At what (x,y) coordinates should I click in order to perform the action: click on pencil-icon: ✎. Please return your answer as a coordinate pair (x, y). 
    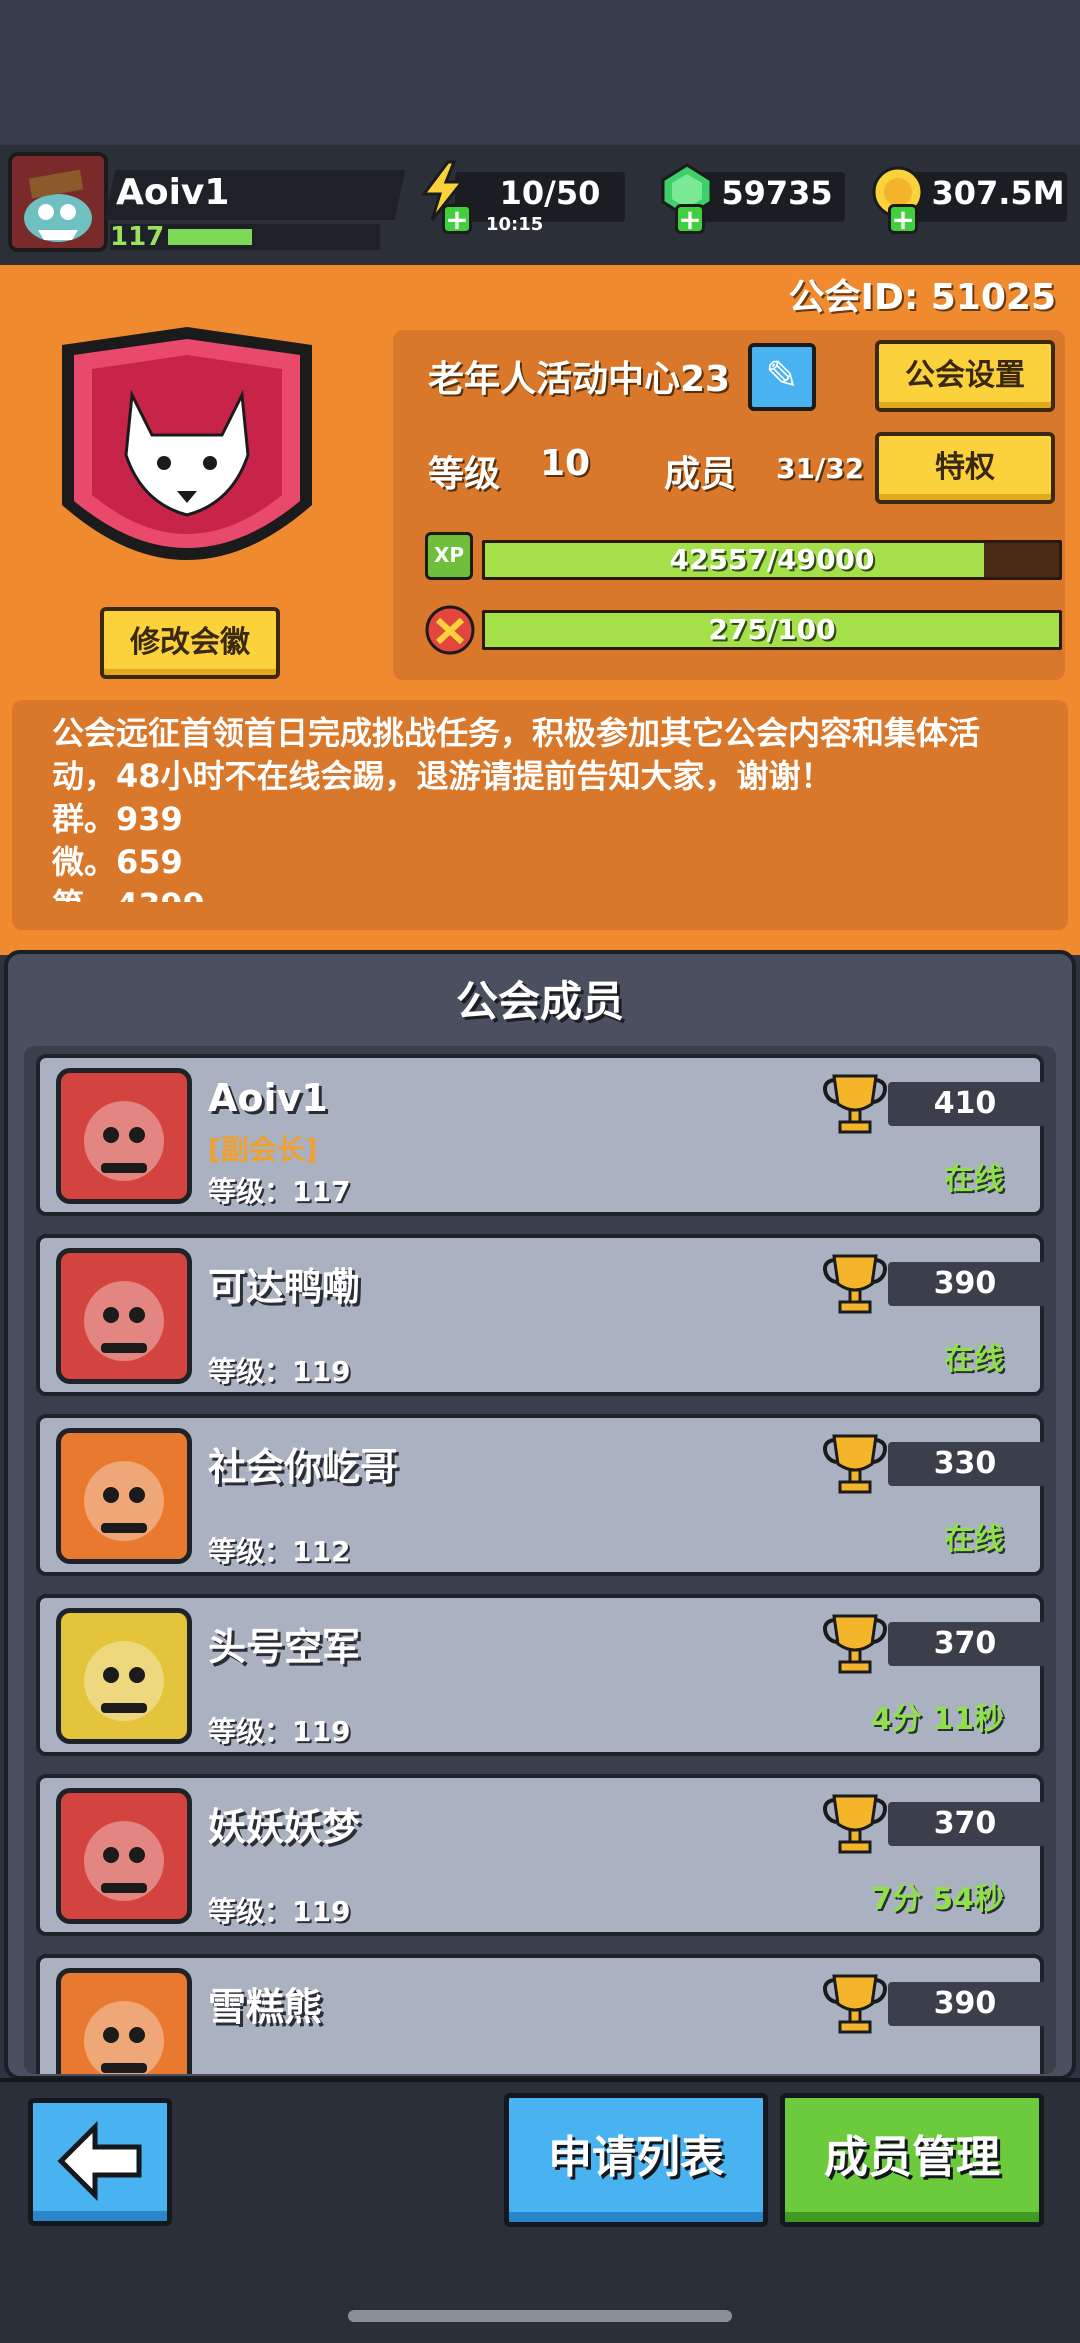
    Looking at the image, I should click on (782, 376).